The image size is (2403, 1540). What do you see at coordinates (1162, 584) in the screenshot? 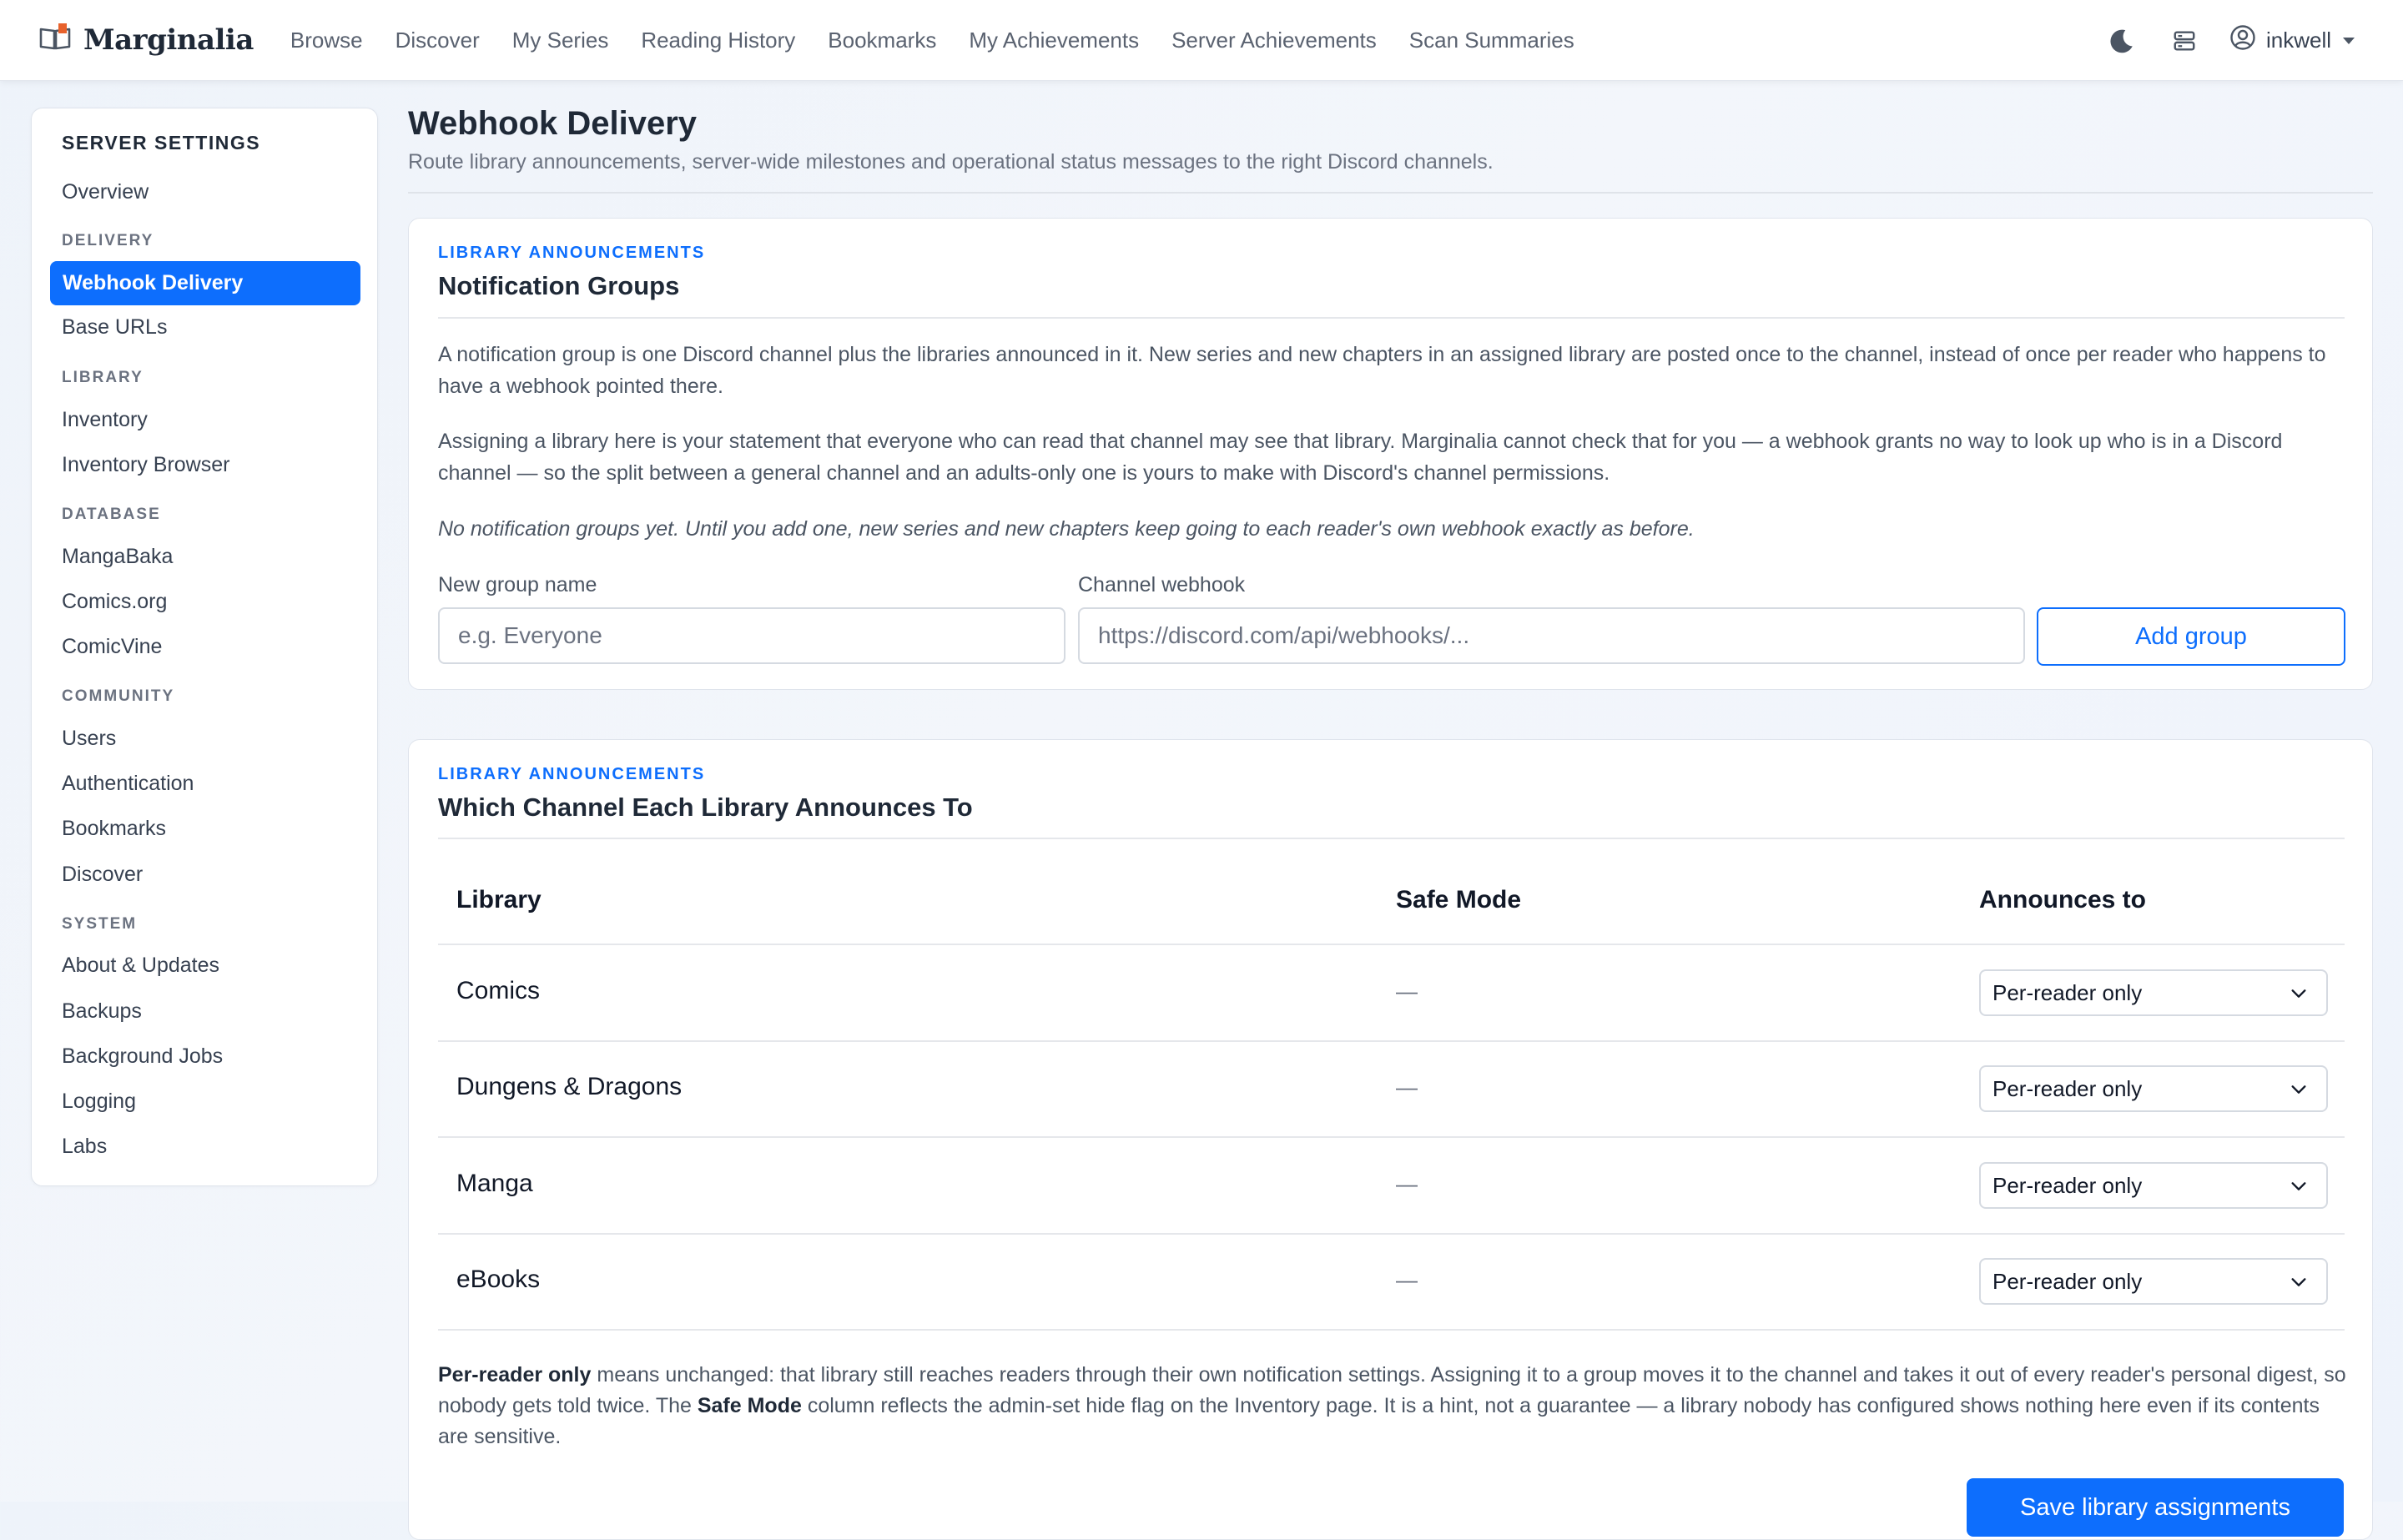
I see `channel-webhook-label: Channel webhook` at bounding box center [1162, 584].